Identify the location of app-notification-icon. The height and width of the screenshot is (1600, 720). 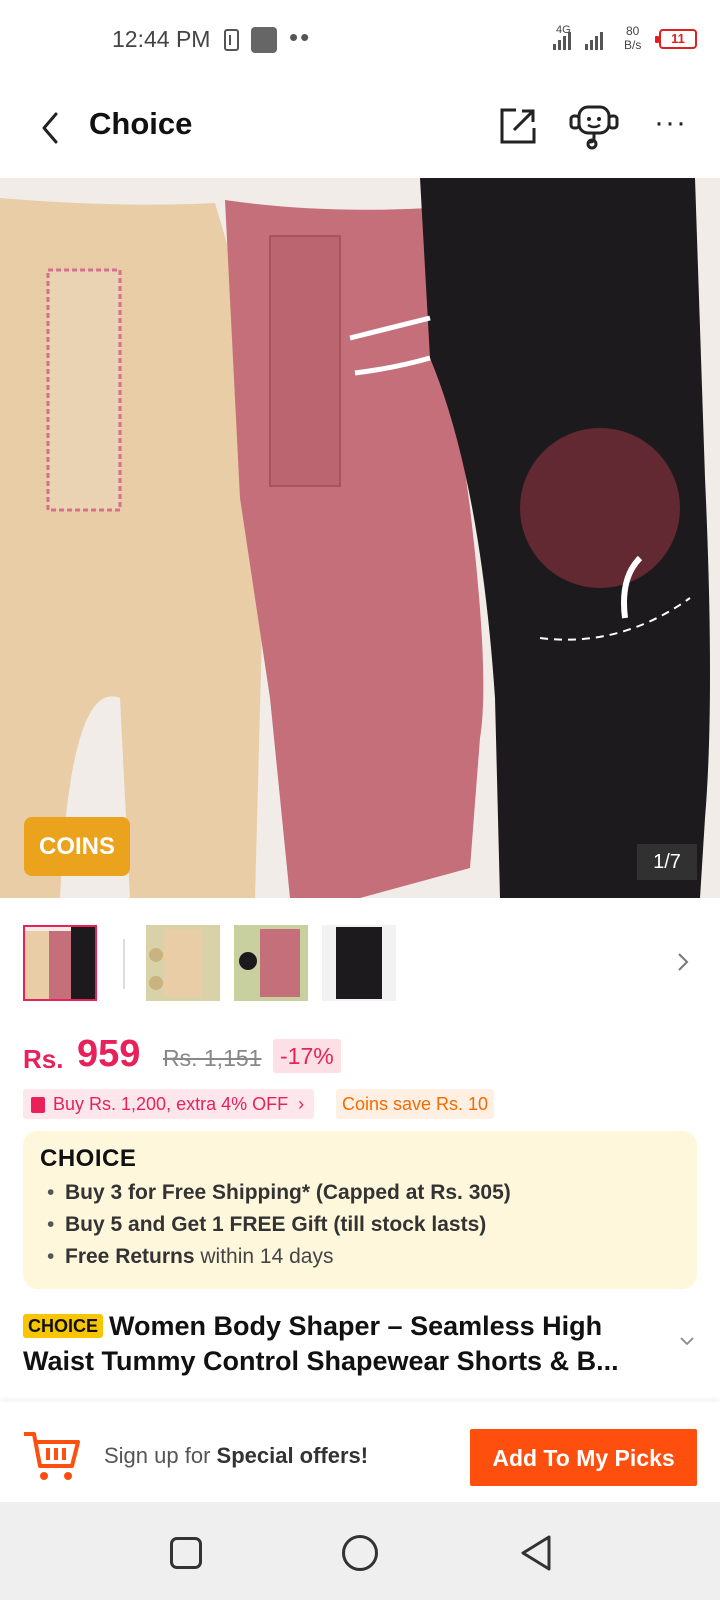
(264, 40).